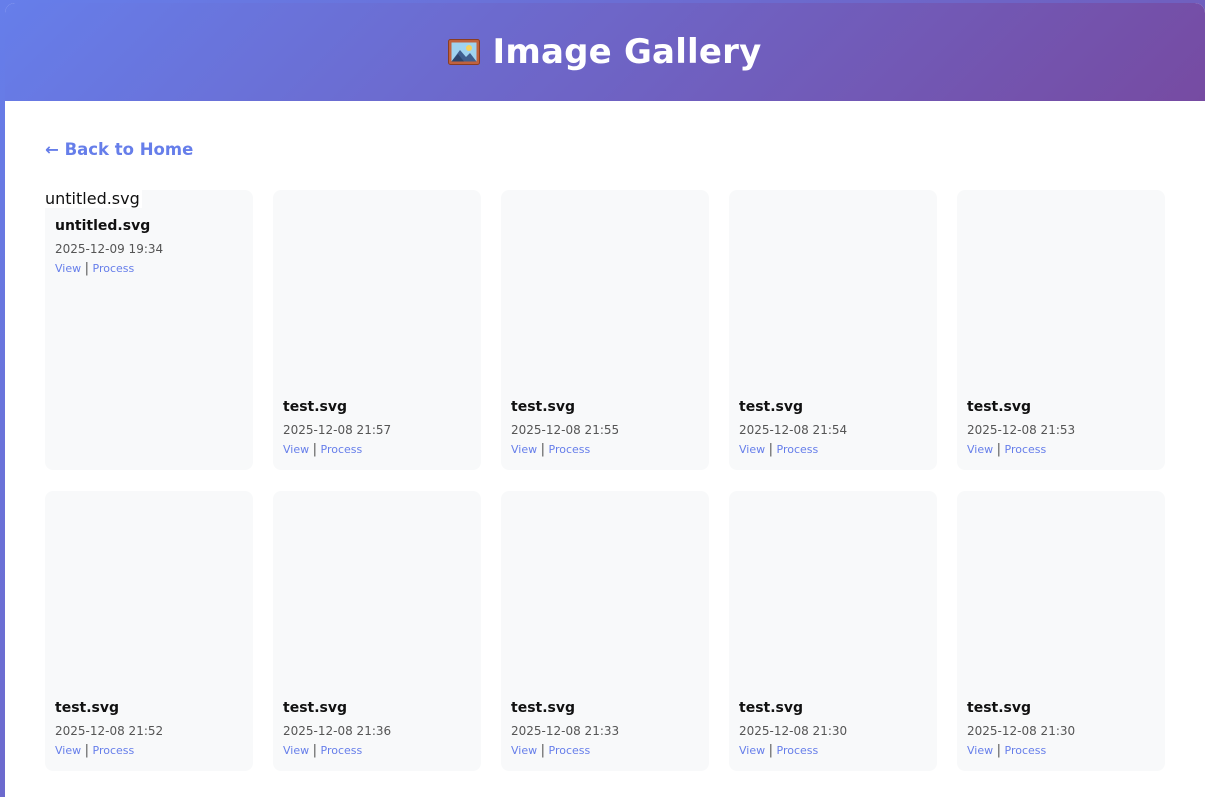 This screenshot has height=797, width=1205. Describe the element at coordinates (109, 249) in the screenshot. I see `file-date: 2025-12-09 19:34` at that location.